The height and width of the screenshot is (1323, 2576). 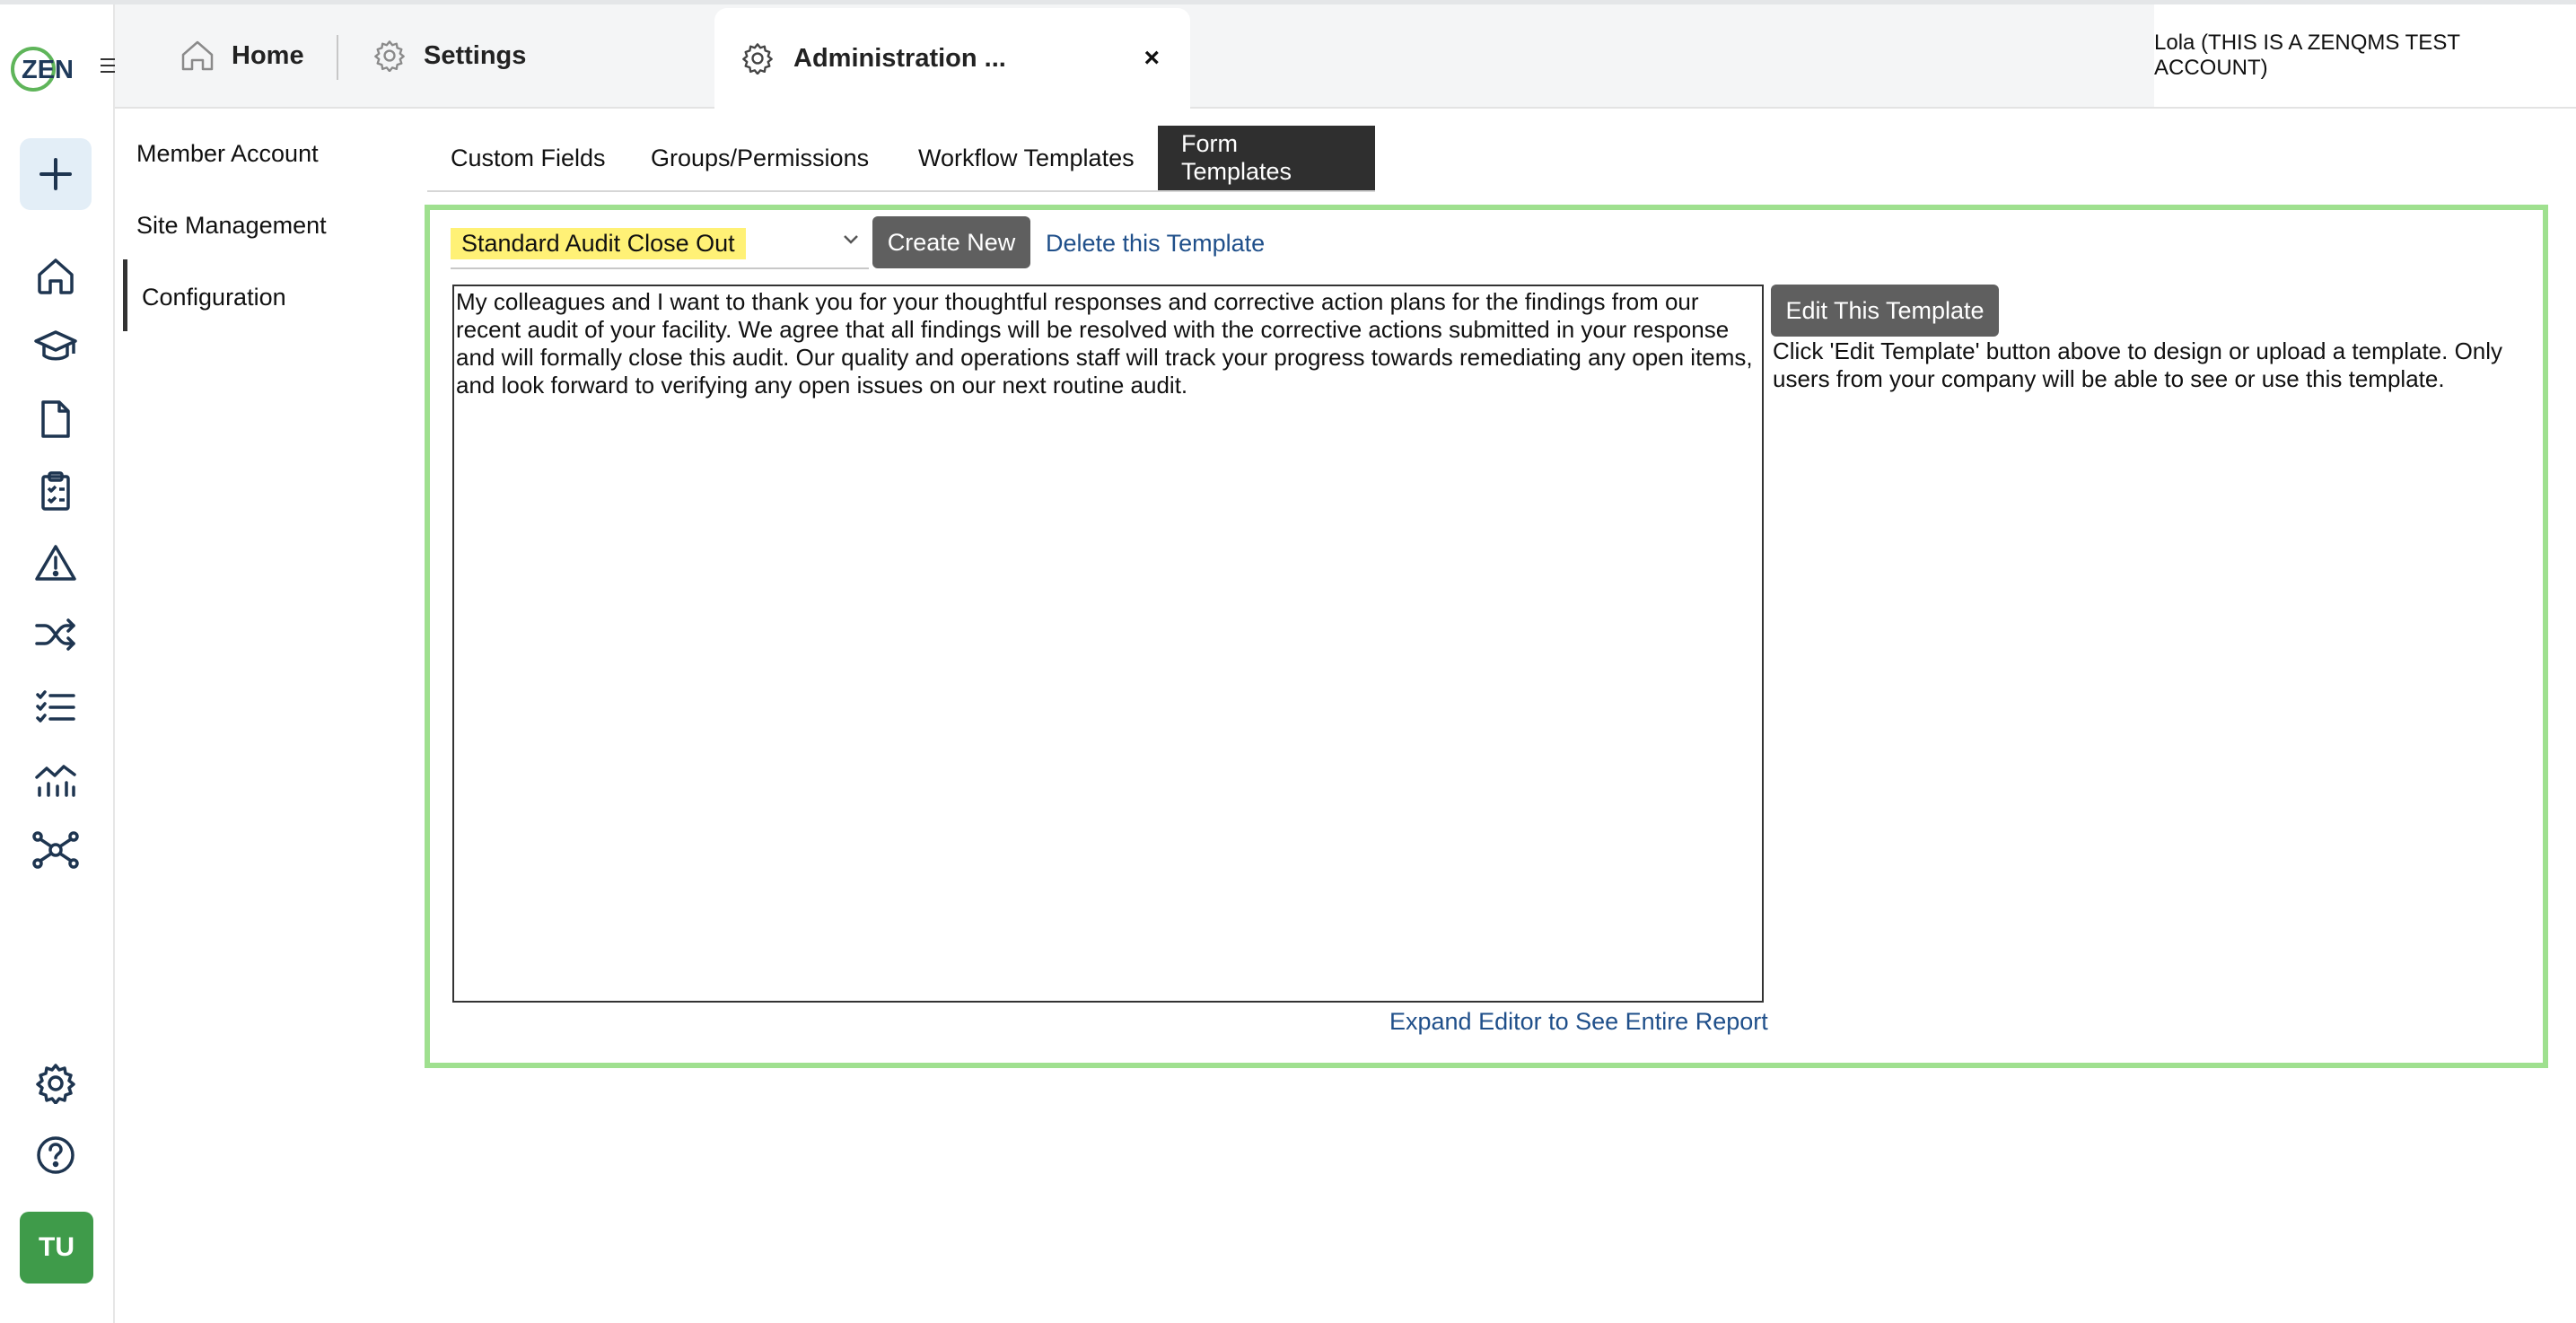 I want to click on home-icon, so click(x=56, y=276).